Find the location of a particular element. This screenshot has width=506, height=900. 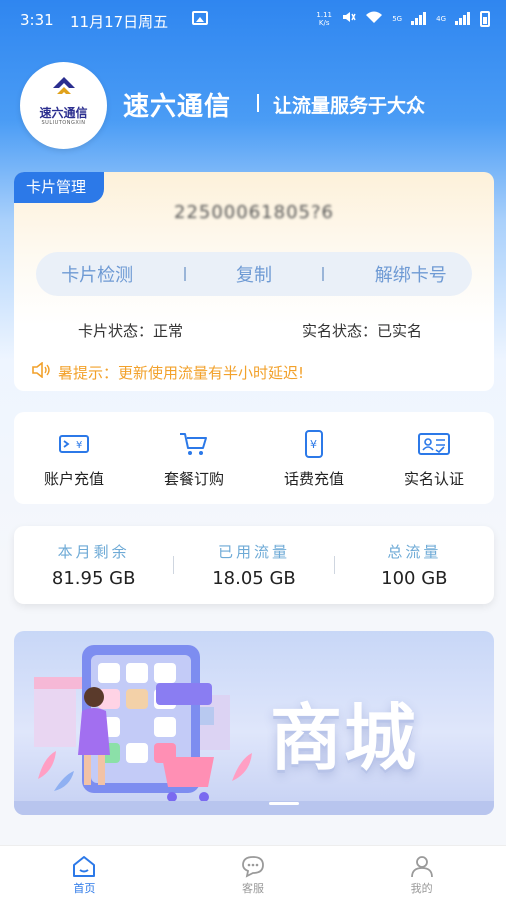

quick-actions-panel: ¥ 账户充值 套餐订购 ¥ 话费充值 实名认证 is located at coordinates (254, 458).